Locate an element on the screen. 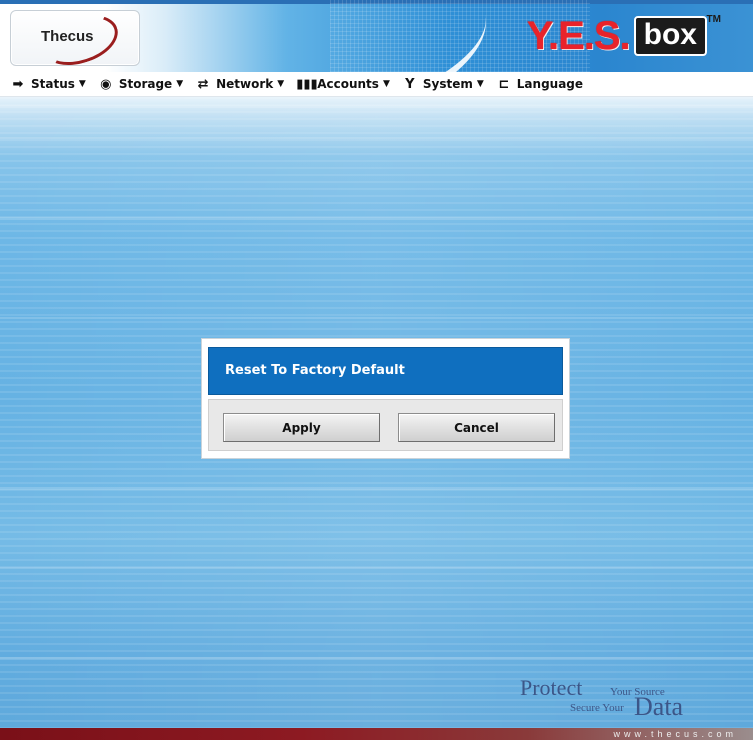 The width and height of the screenshot is (753, 740). menu-language-label: Language is located at coordinates (550, 84).